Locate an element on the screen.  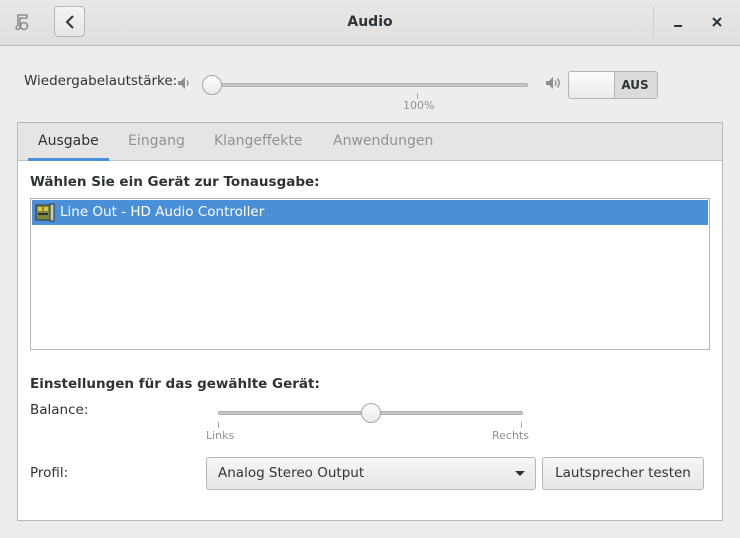
go-back-icon is located at coordinates (69, 21).